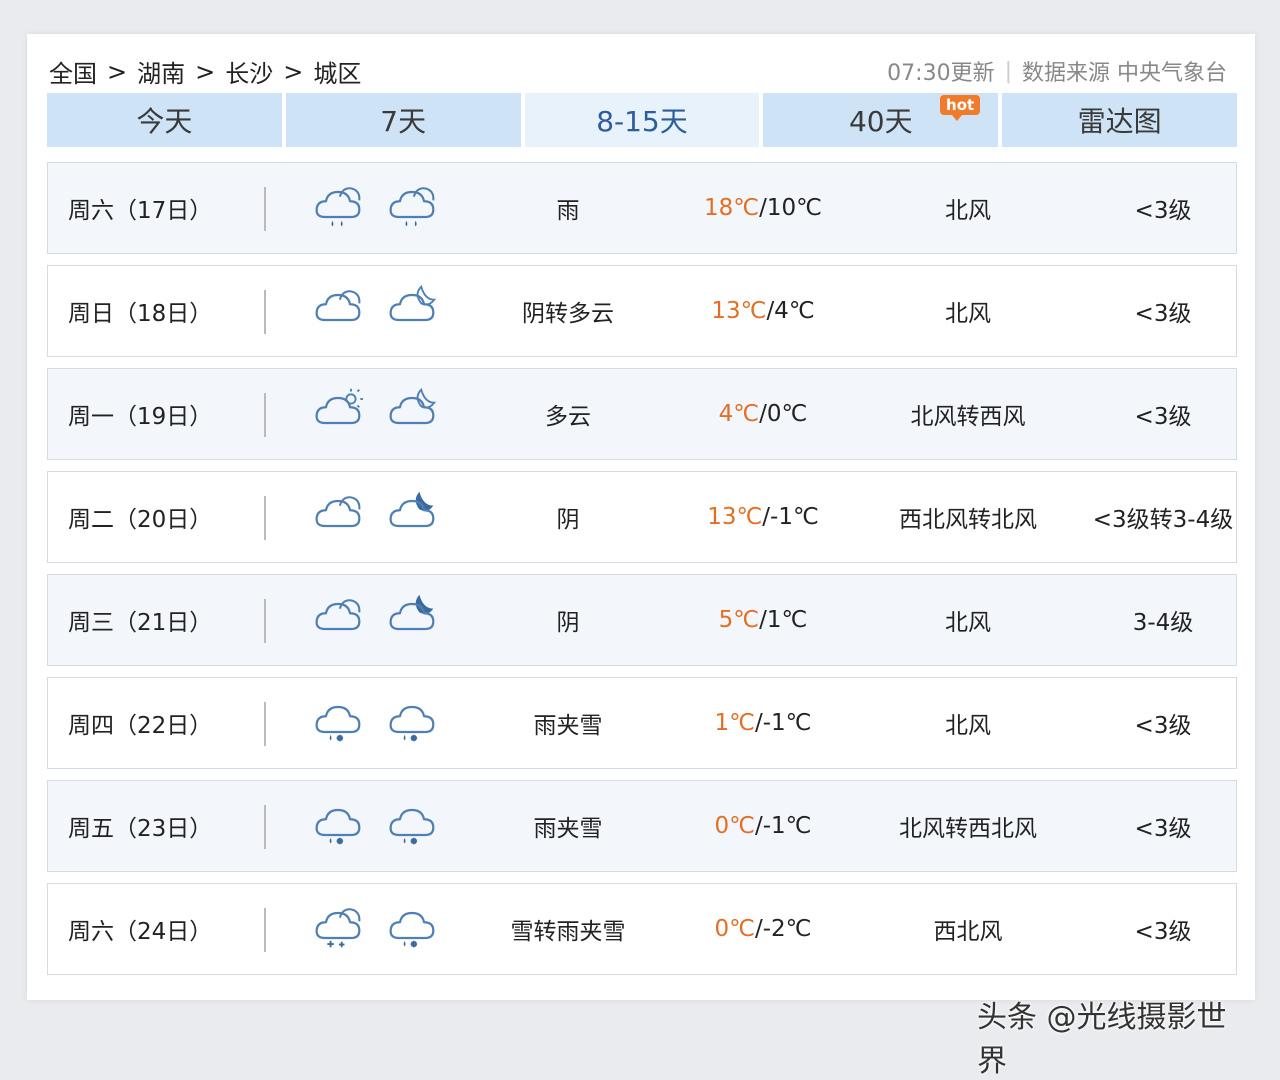  Describe the element at coordinates (642, 723) in the screenshot. I see `forecast-row: 周四（22日） 雨夹雪 1℃/-1℃ 北风 <3级` at that location.